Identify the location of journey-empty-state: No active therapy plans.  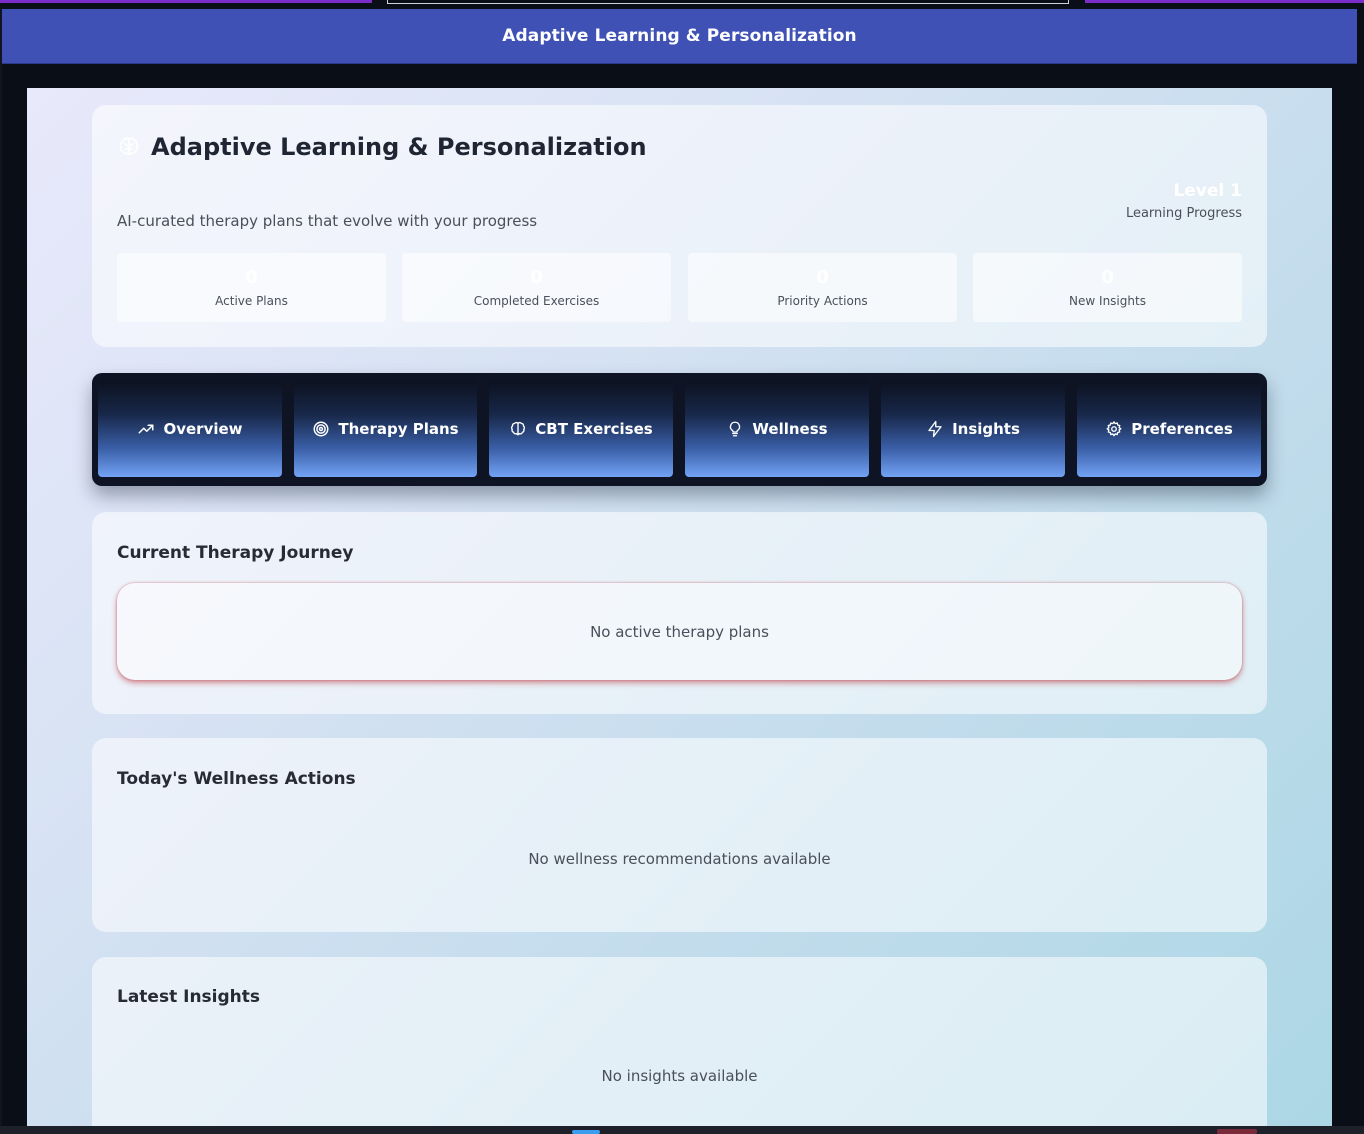
(679, 631).